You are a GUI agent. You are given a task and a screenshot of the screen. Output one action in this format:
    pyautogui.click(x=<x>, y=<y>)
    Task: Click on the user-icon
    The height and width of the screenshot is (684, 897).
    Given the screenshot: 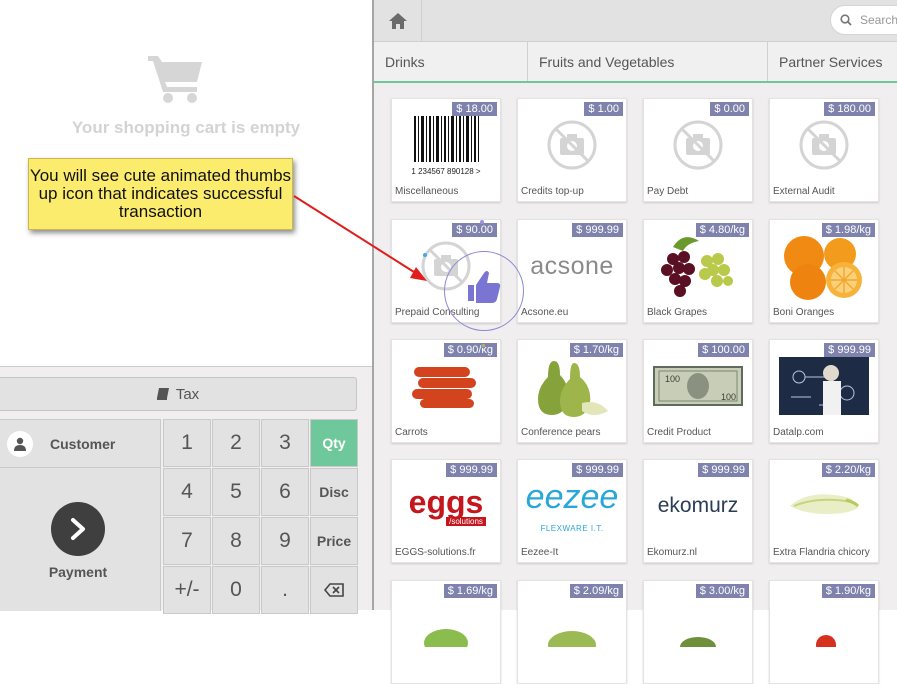 What is the action you would take?
    pyautogui.click(x=20, y=443)
    